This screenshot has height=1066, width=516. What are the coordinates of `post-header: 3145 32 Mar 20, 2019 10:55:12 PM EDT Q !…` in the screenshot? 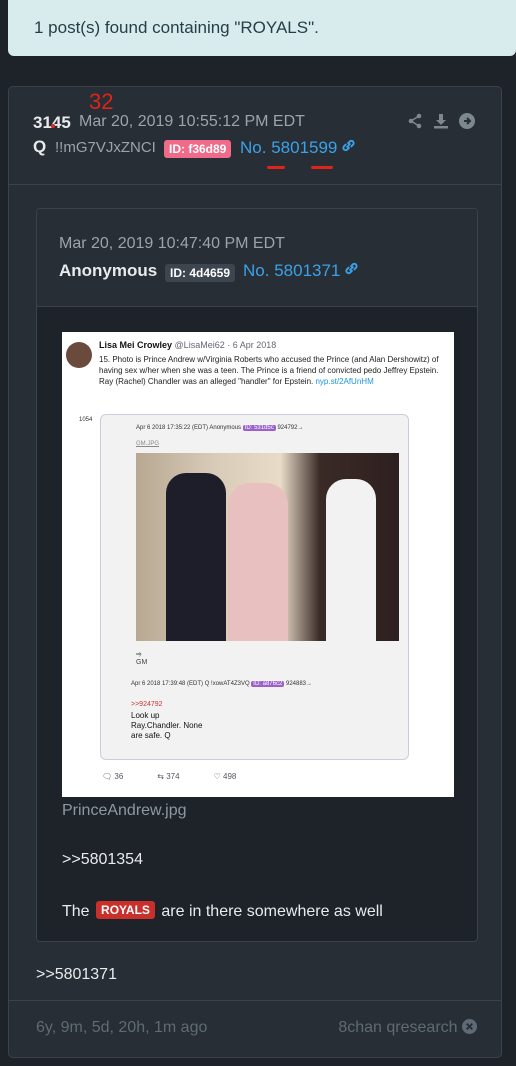 It's located at (255, 136).